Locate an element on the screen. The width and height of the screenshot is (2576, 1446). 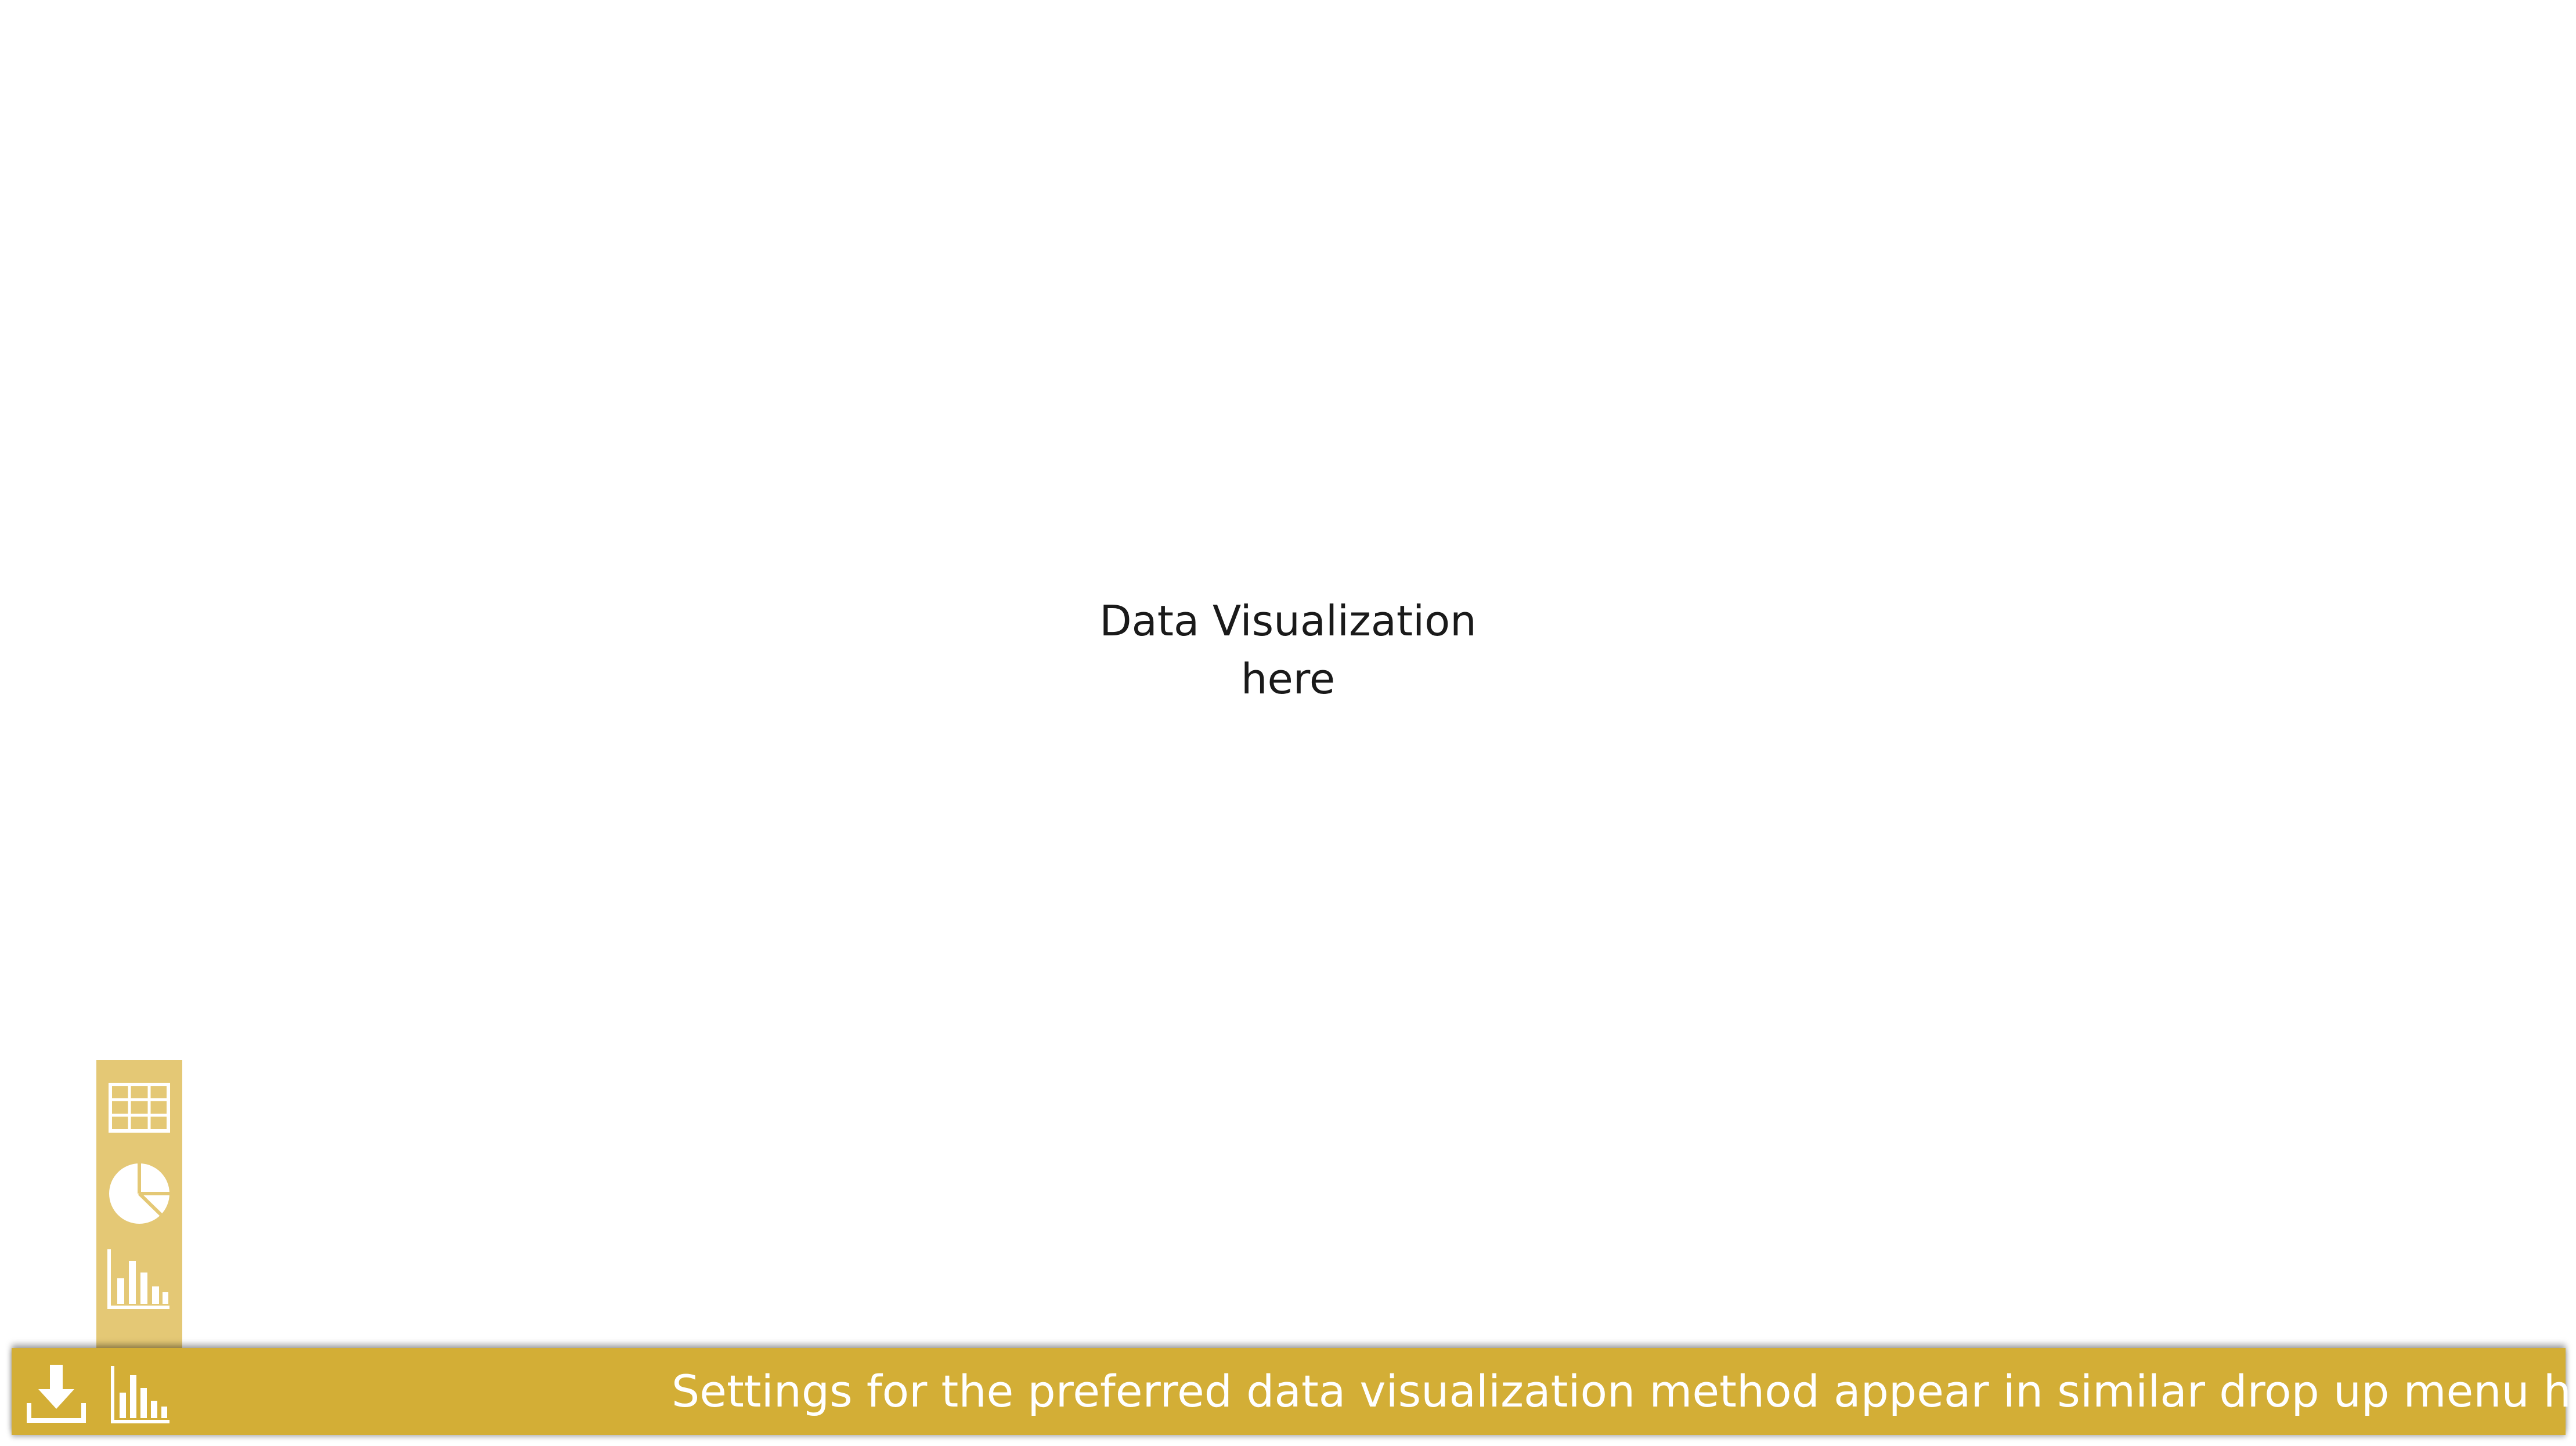
pie-chart-icon is located at coordinates (139, 1193).